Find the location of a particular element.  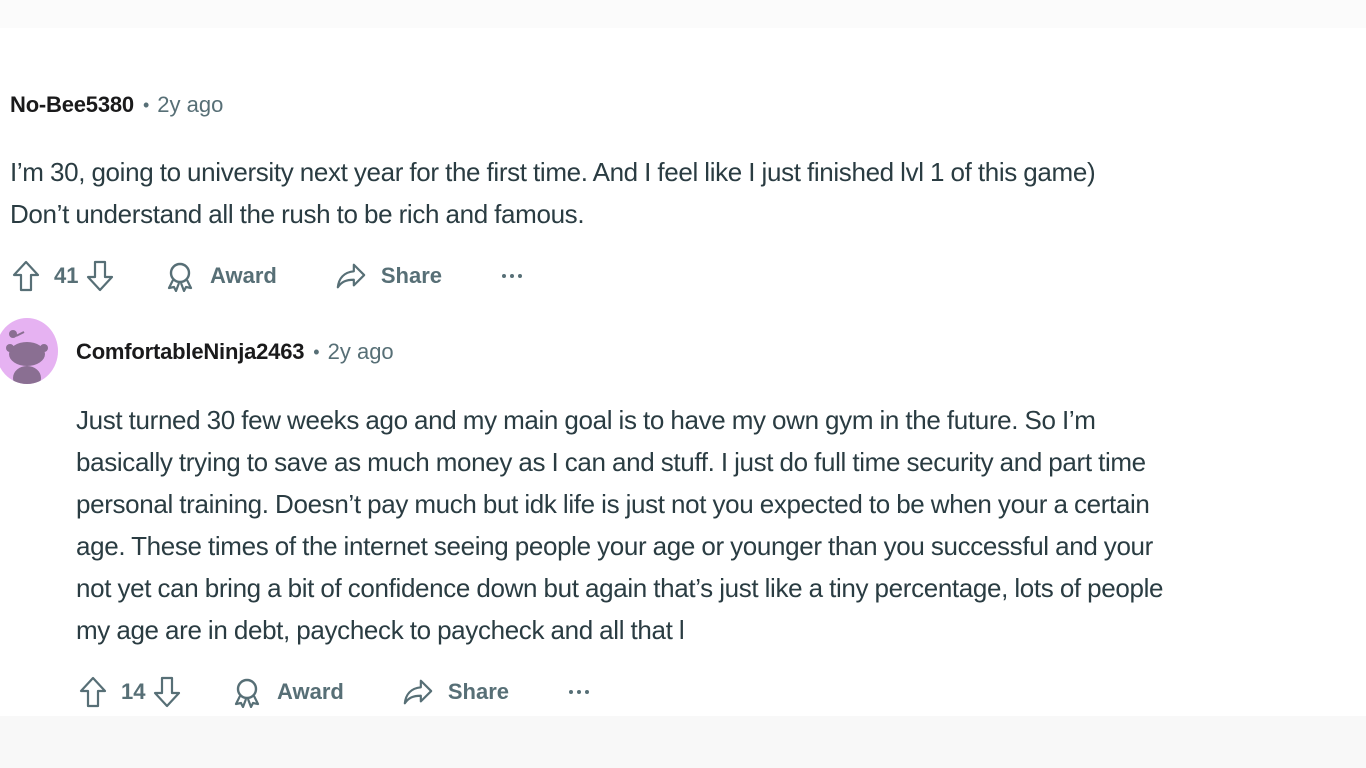

comment-2-author: ComfortableNinja2463 is located at coordinates (190, 352).